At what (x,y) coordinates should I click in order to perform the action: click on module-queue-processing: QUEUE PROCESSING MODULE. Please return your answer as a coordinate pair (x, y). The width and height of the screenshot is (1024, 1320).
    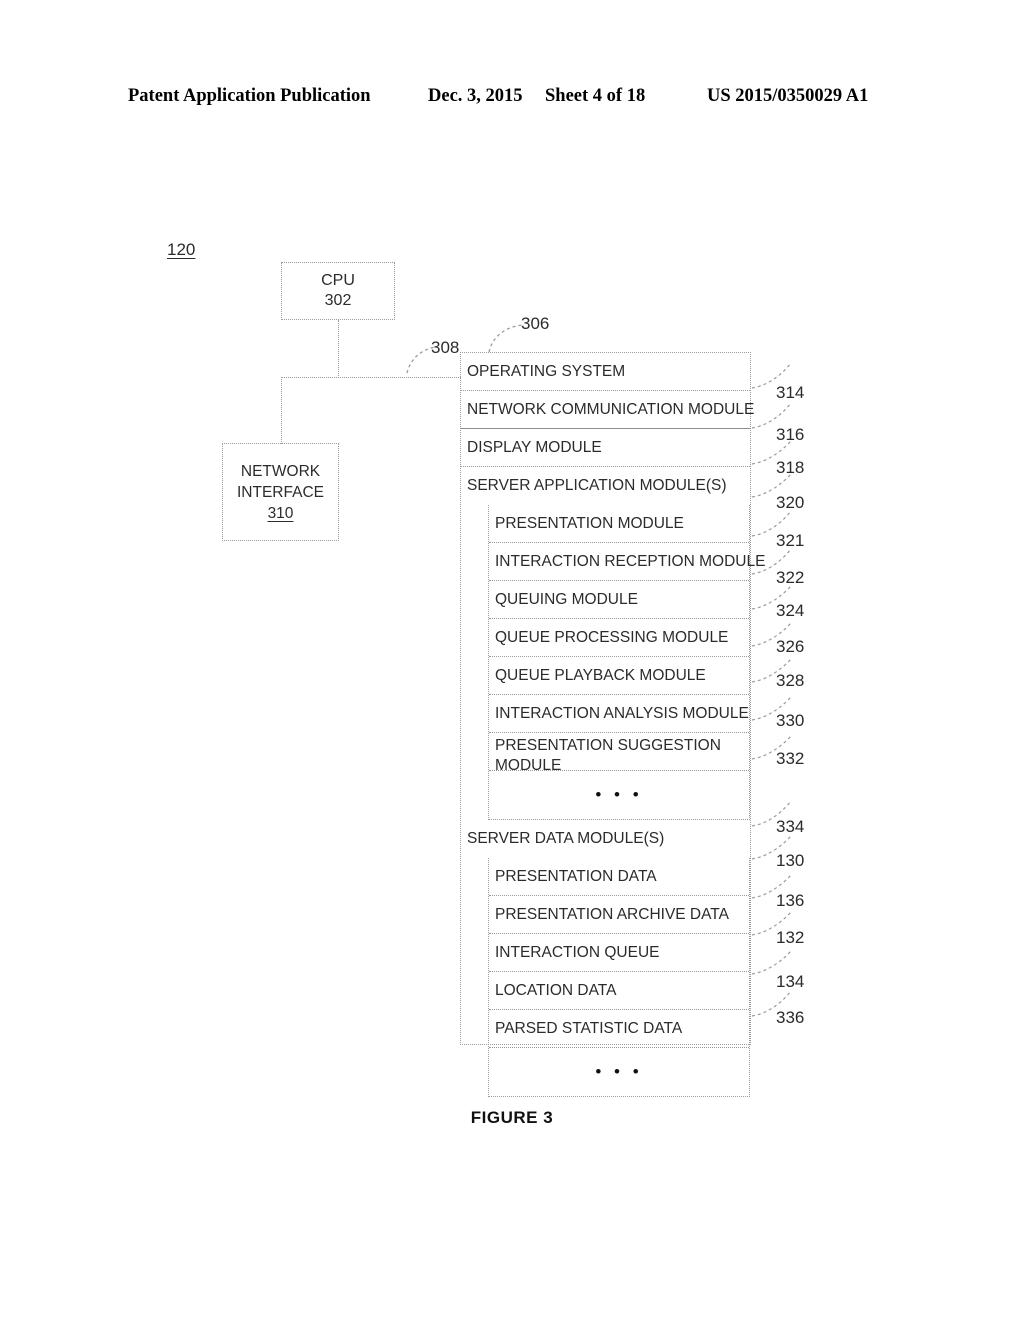
    Looking at the image, I should click on (619, 638).